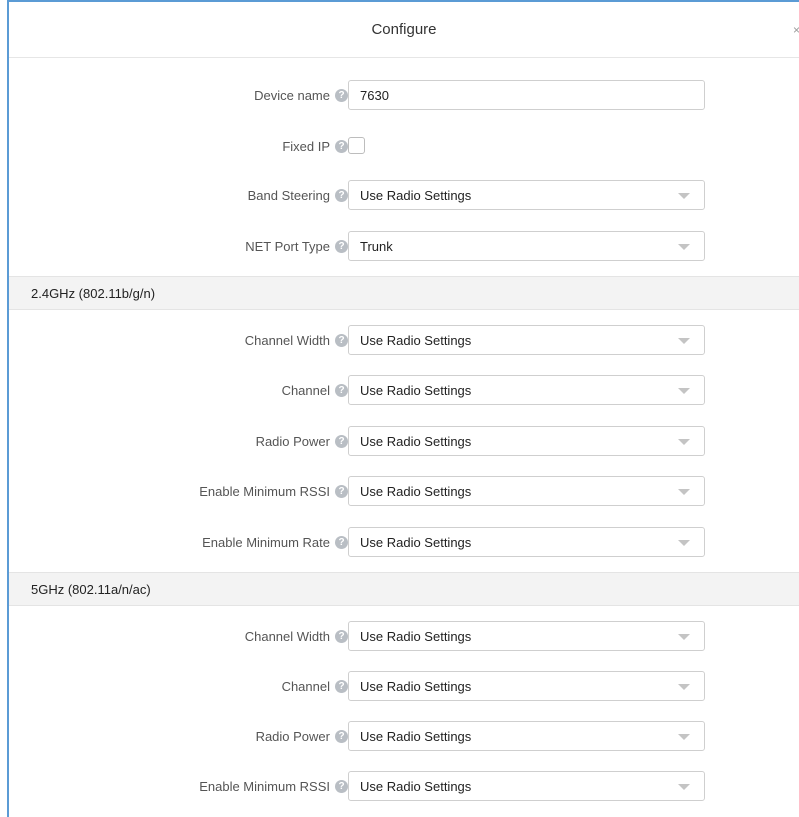 The image size is (799, 817). I want to click on radio-power-24-select: Use Radio Settings, so click(526, 441).